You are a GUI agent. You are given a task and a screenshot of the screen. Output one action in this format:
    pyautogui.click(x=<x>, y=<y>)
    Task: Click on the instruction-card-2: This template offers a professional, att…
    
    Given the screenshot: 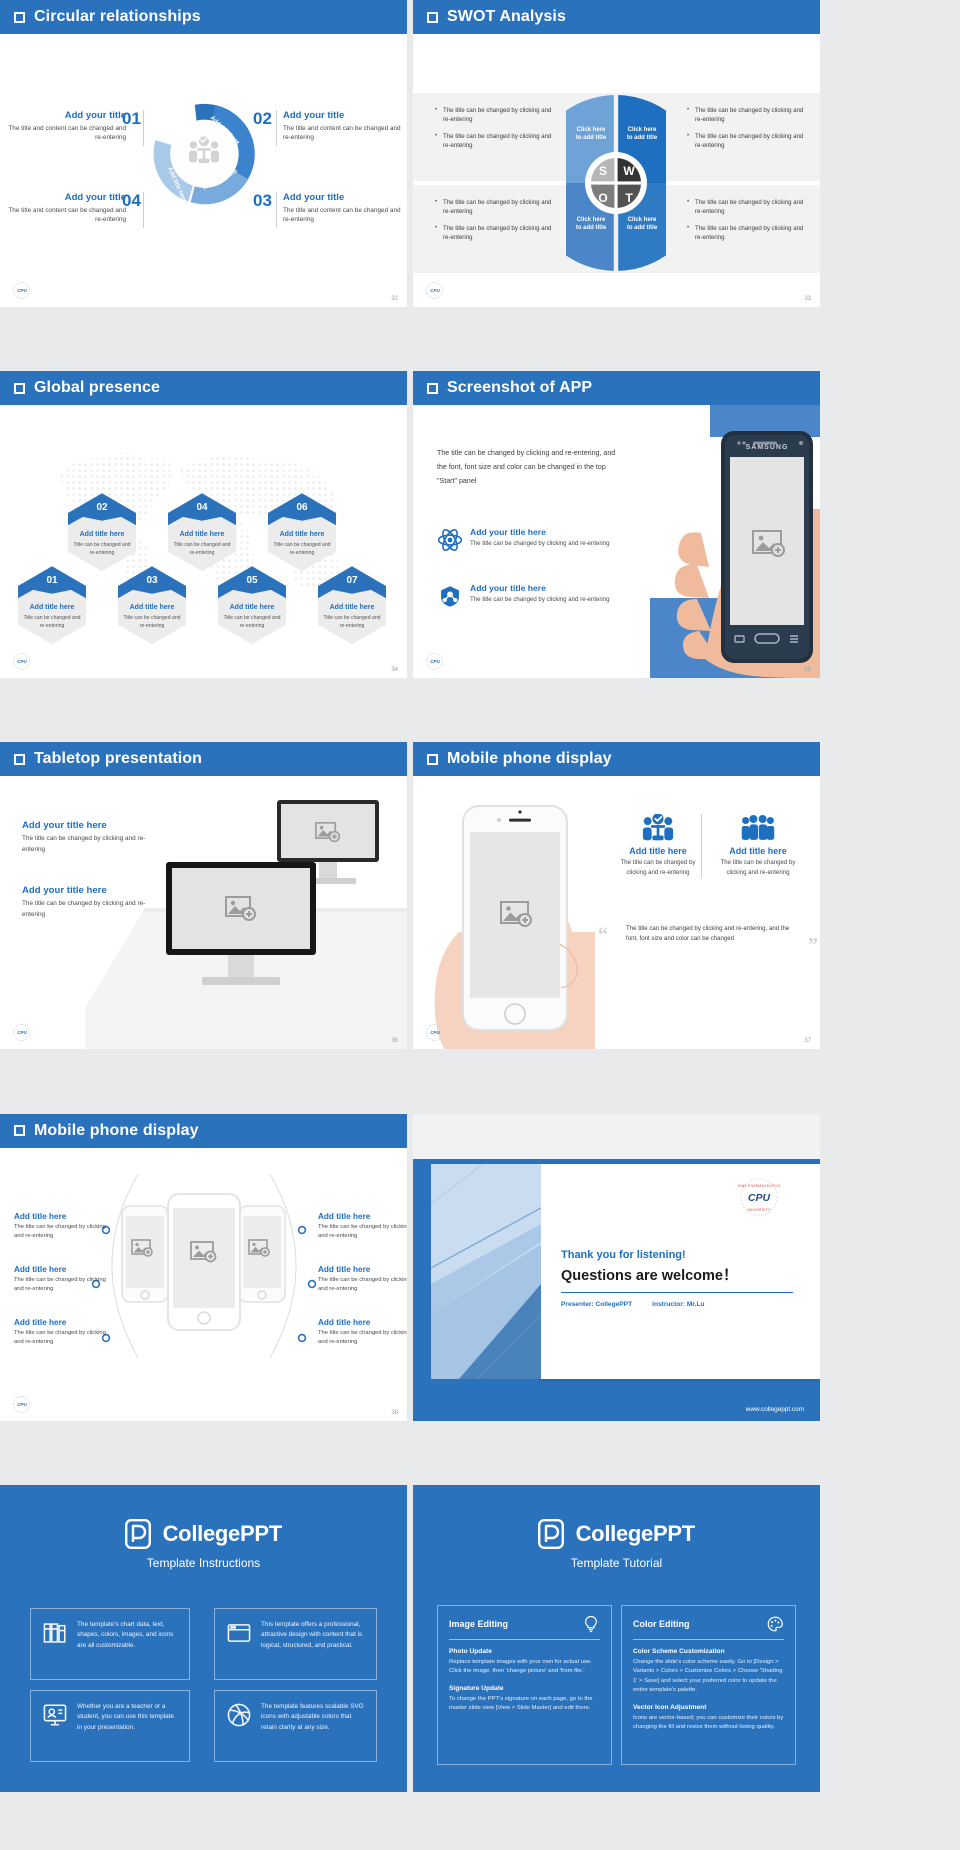 What is the action you would take?
    pyautogui.click(x=295, y=1643)
    